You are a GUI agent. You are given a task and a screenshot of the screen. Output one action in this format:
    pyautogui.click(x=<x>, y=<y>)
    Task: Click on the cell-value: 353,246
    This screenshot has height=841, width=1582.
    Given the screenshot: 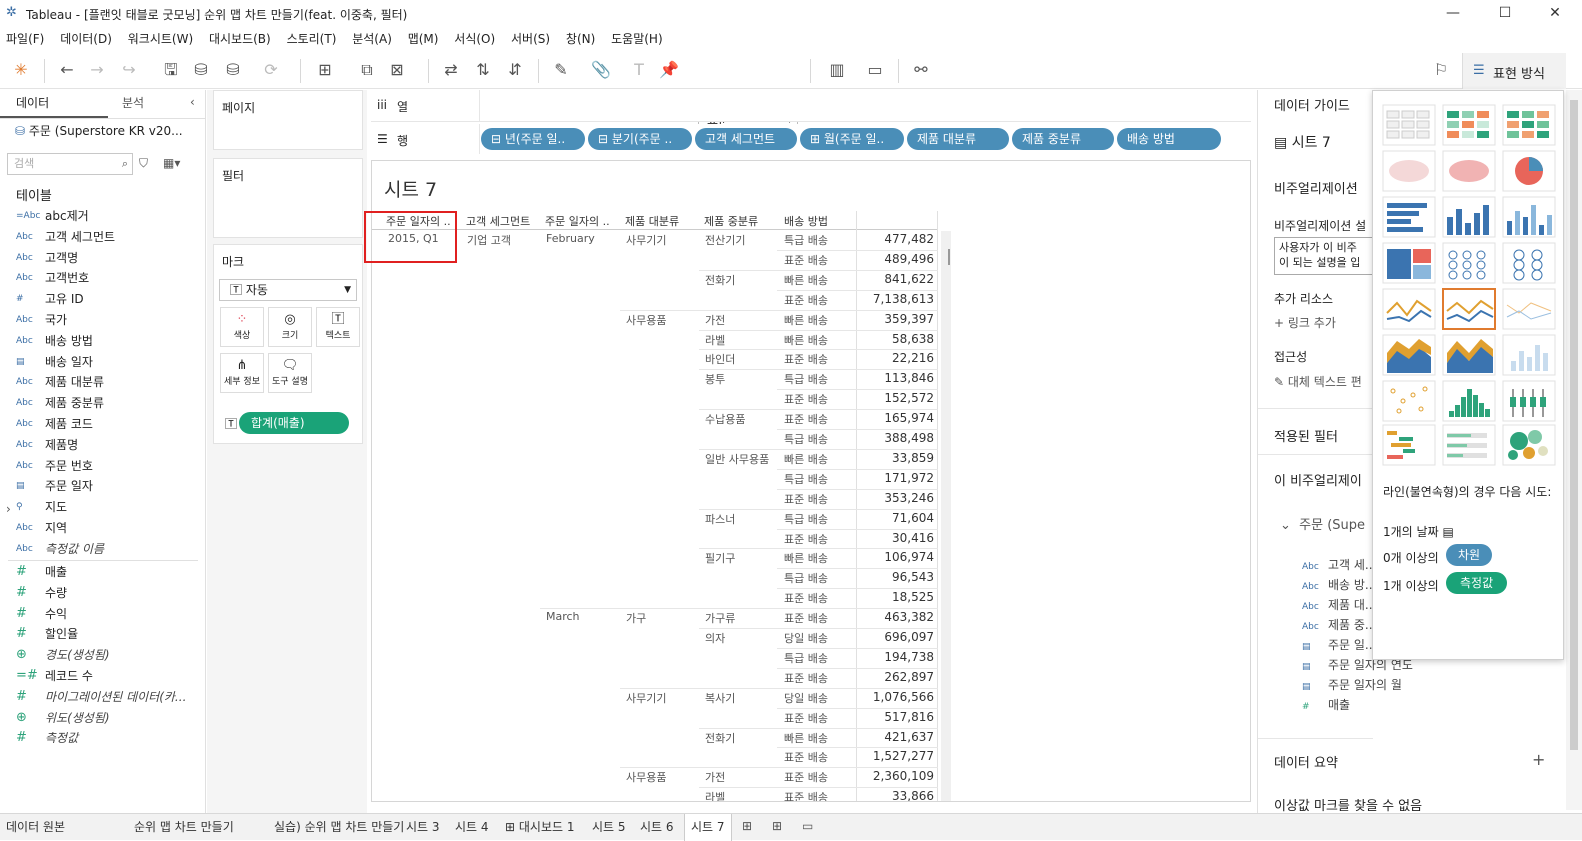 What is the action you would take?
    pyautogui.click(x=896, y=498)
    